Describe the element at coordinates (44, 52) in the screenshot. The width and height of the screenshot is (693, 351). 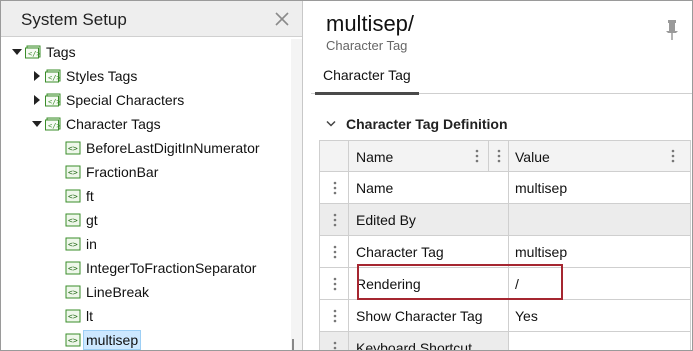
I see `tree-item-tags: </> Tags` at that location.